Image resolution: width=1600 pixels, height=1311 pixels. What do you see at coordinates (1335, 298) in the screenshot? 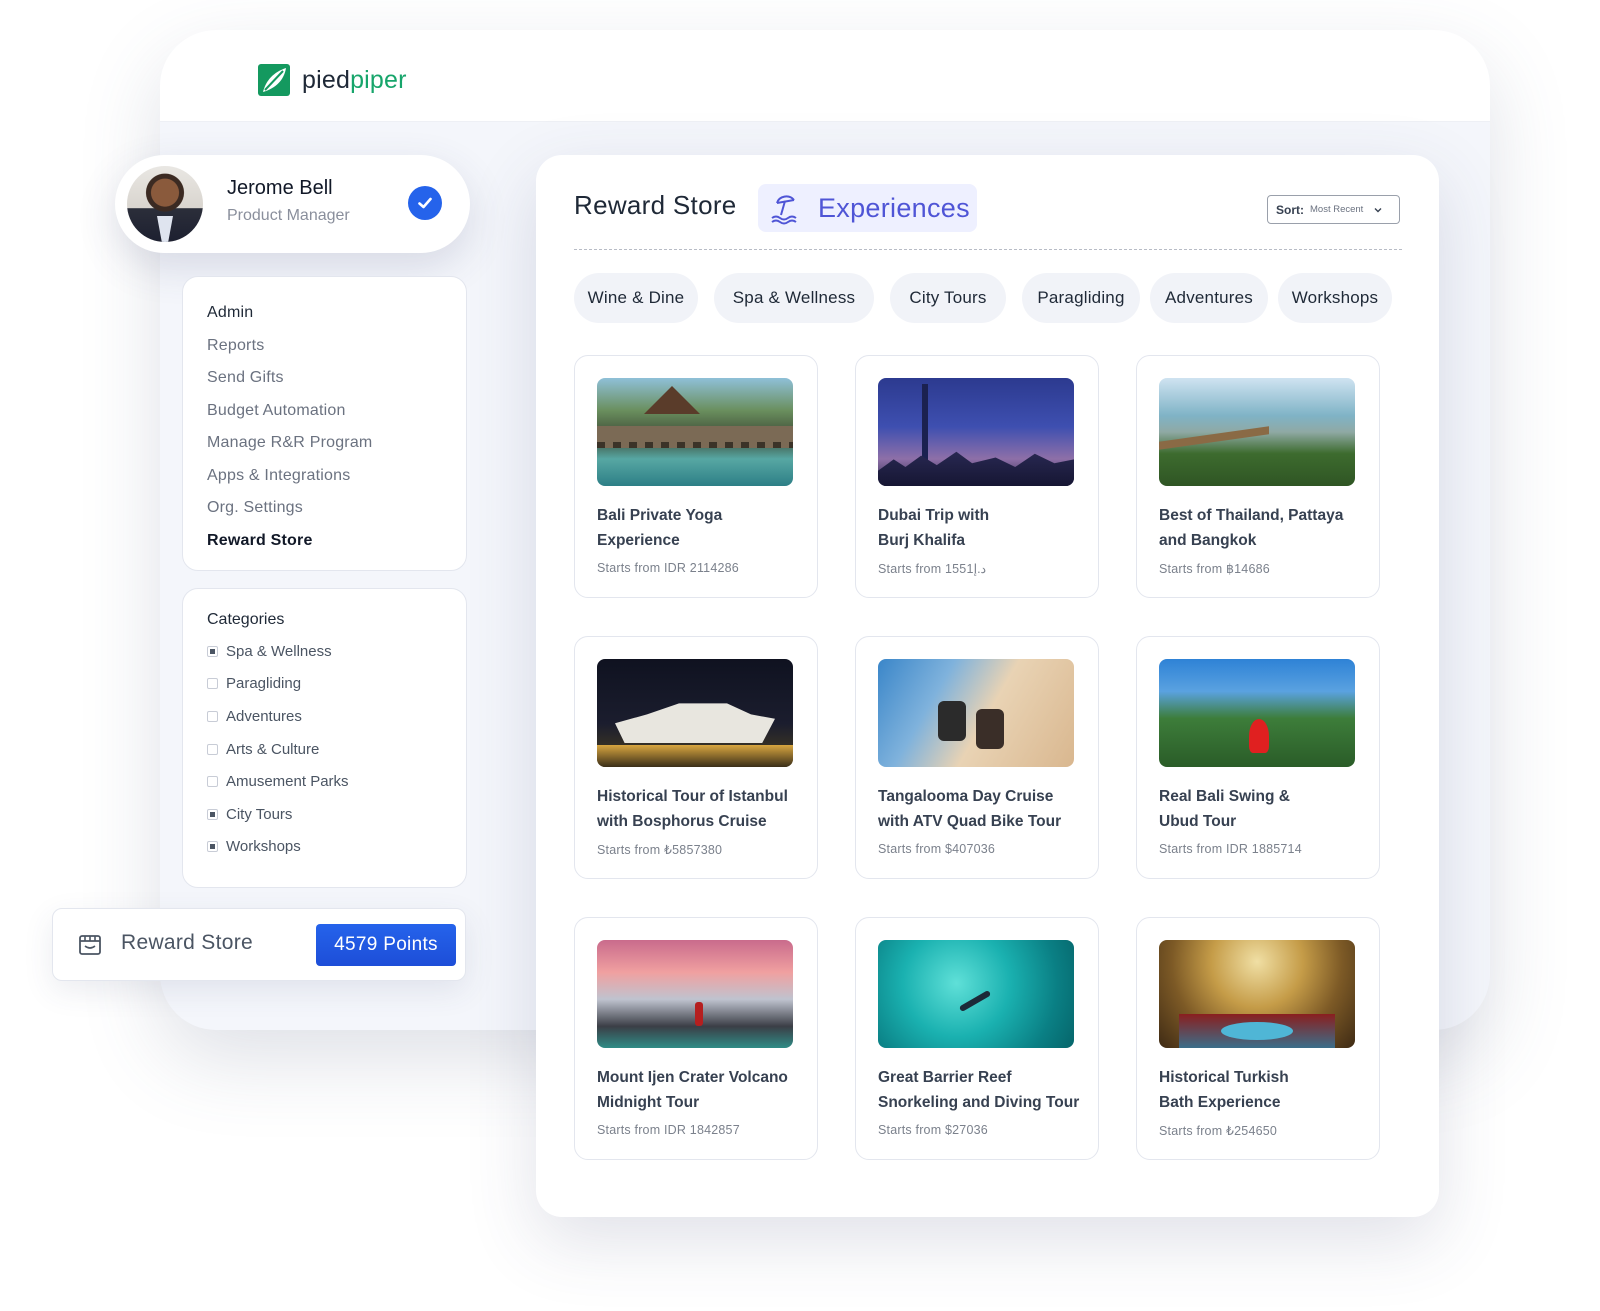
I see `tab-workshops: Workshops` at bounding box center [1335, 298].